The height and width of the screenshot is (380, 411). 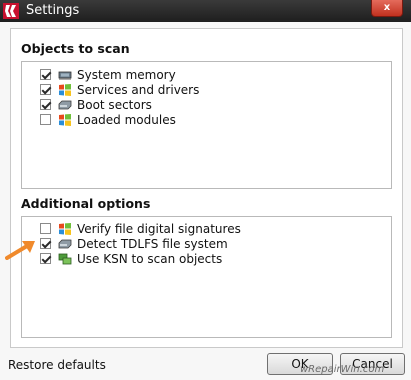 I want to click on services-drivers-checkbox, so click(x=45, y=89).